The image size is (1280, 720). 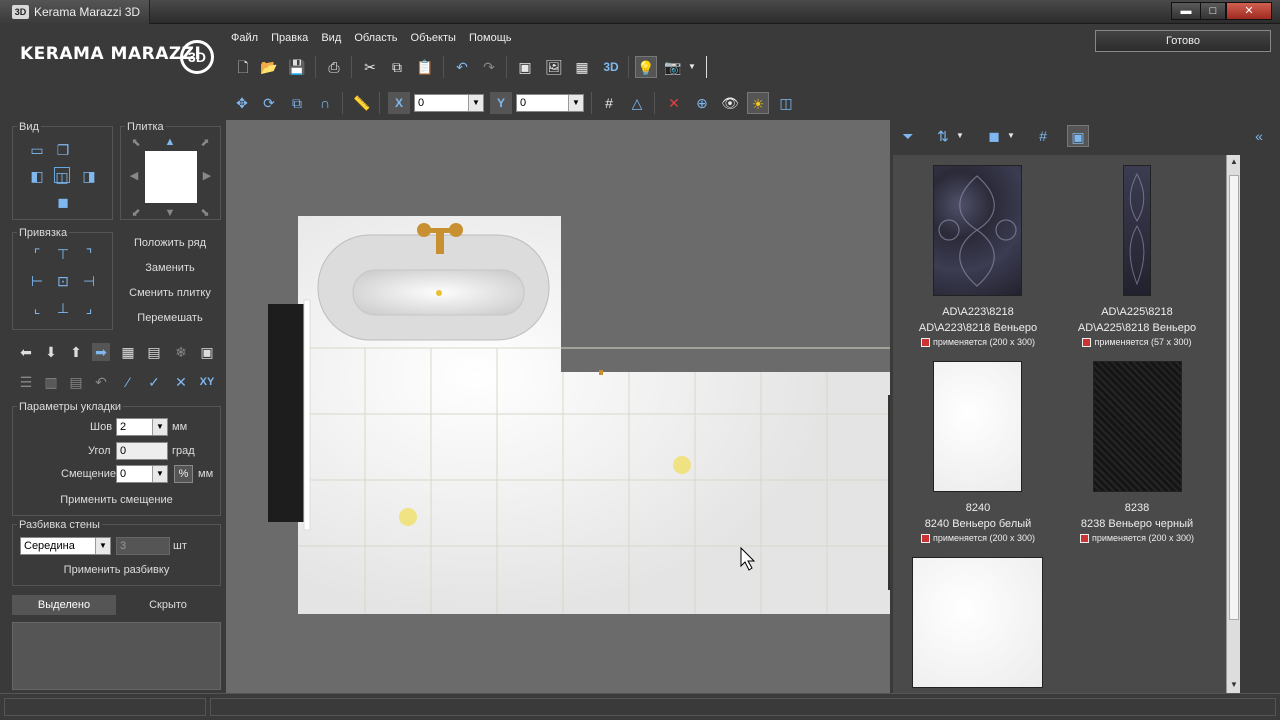 What do you see at coordinates (136, 143) in the screenshot?
I see `arrow-up-left-icon: ⬉` at bounding box center [136, 143].